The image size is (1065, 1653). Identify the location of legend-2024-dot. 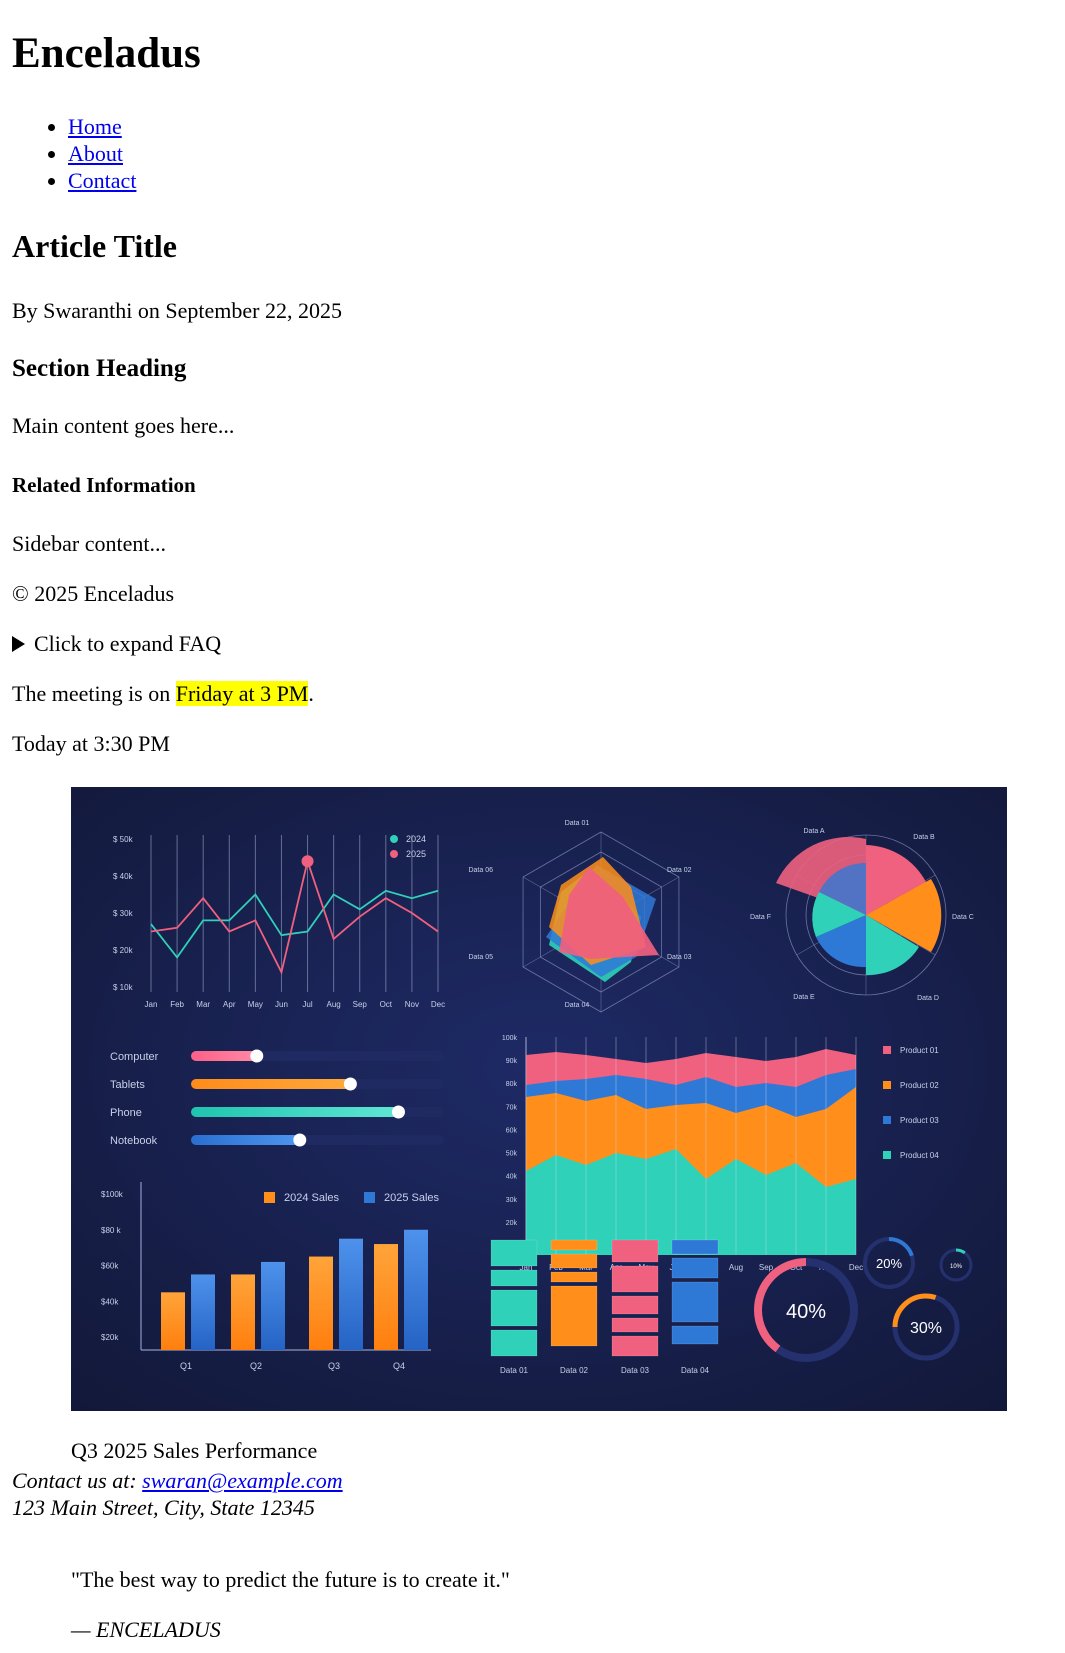
(394, 839).